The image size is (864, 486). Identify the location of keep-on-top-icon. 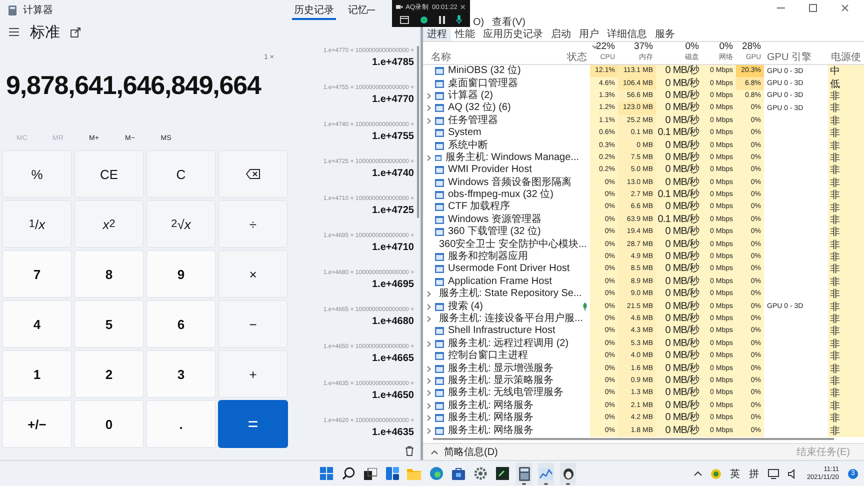
(75, 32).